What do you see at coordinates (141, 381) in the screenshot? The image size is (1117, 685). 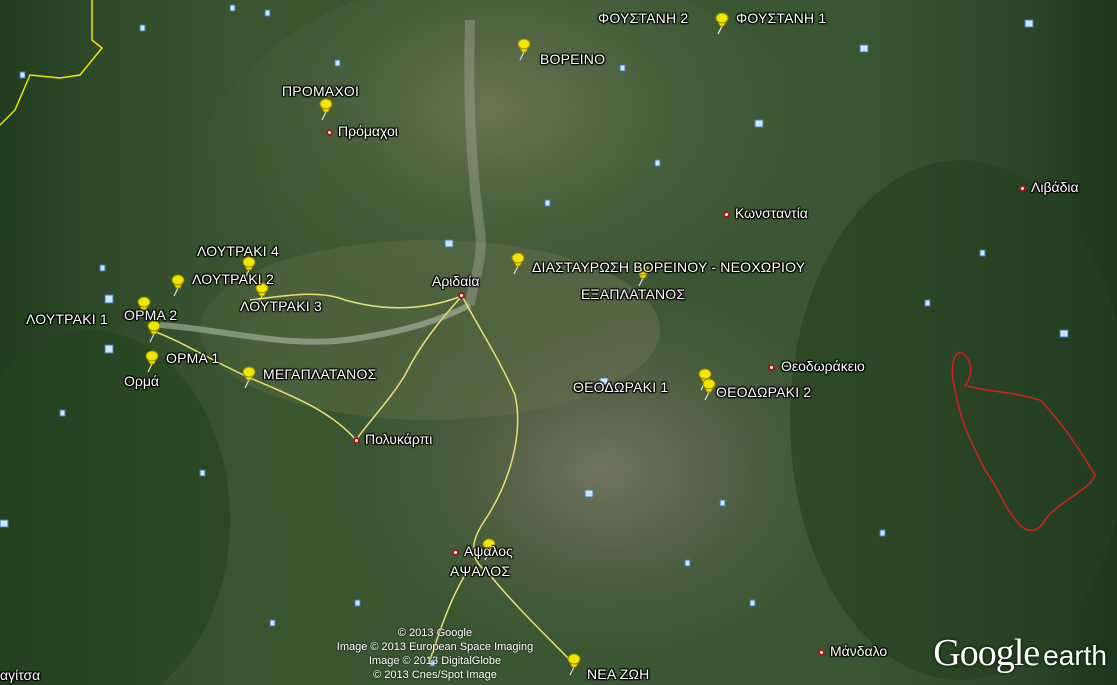 I see `place-label-orma: Ορμά` at bounding box center [141, 381].